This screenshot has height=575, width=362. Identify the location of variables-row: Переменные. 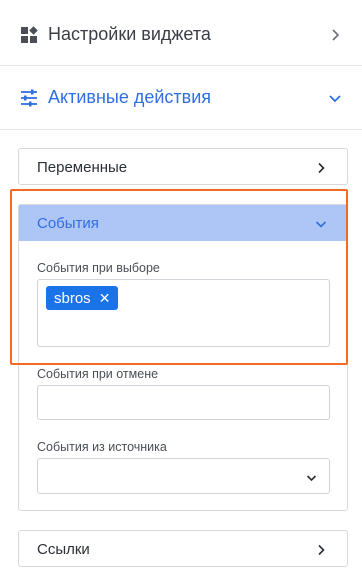
(183, 167).